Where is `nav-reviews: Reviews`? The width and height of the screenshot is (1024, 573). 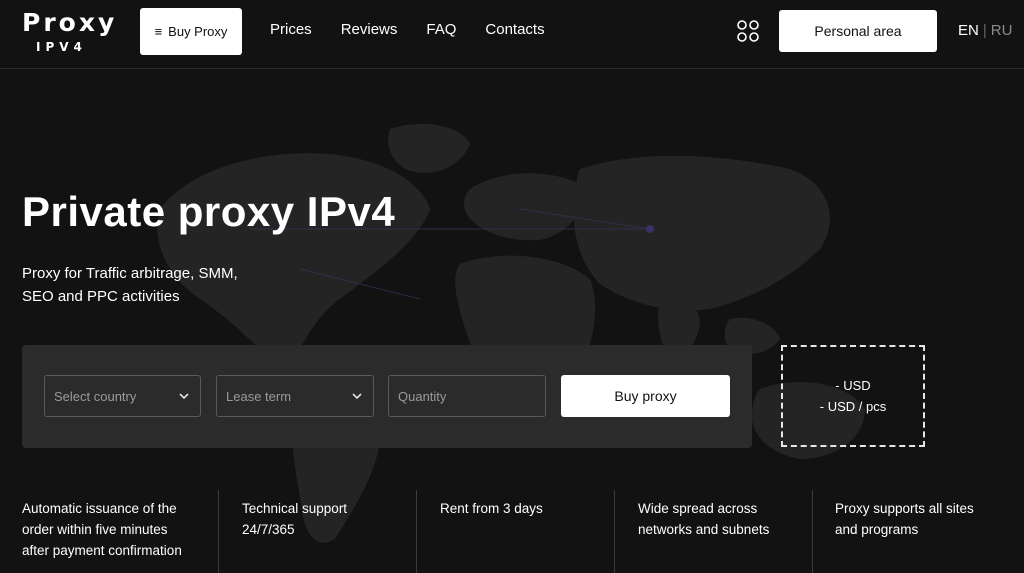 nav-reviews: Reviews is located at coordinates (369, 29).